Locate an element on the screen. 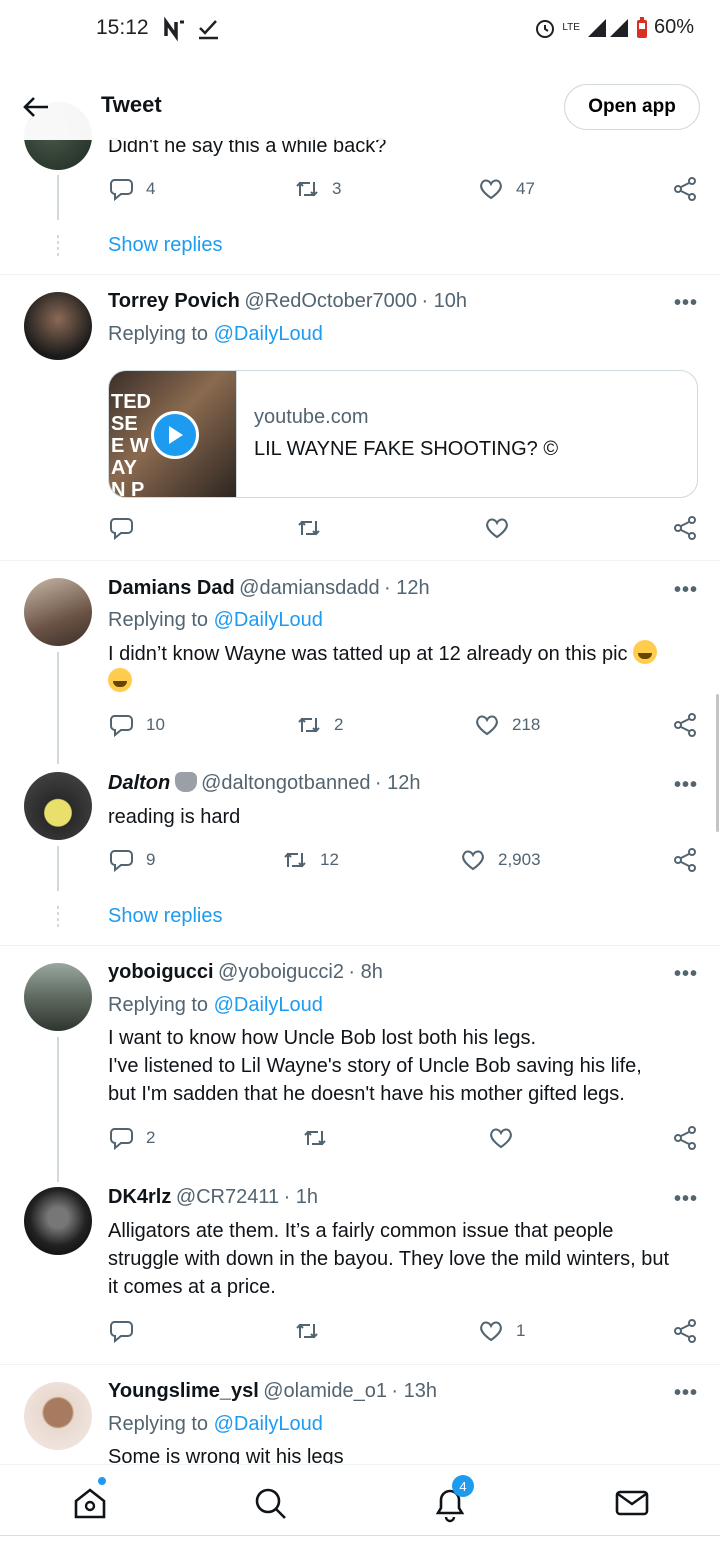  tweet-header: Torrey Povich @RedOctober7000 · 10h is located at coordinates (287, 301).